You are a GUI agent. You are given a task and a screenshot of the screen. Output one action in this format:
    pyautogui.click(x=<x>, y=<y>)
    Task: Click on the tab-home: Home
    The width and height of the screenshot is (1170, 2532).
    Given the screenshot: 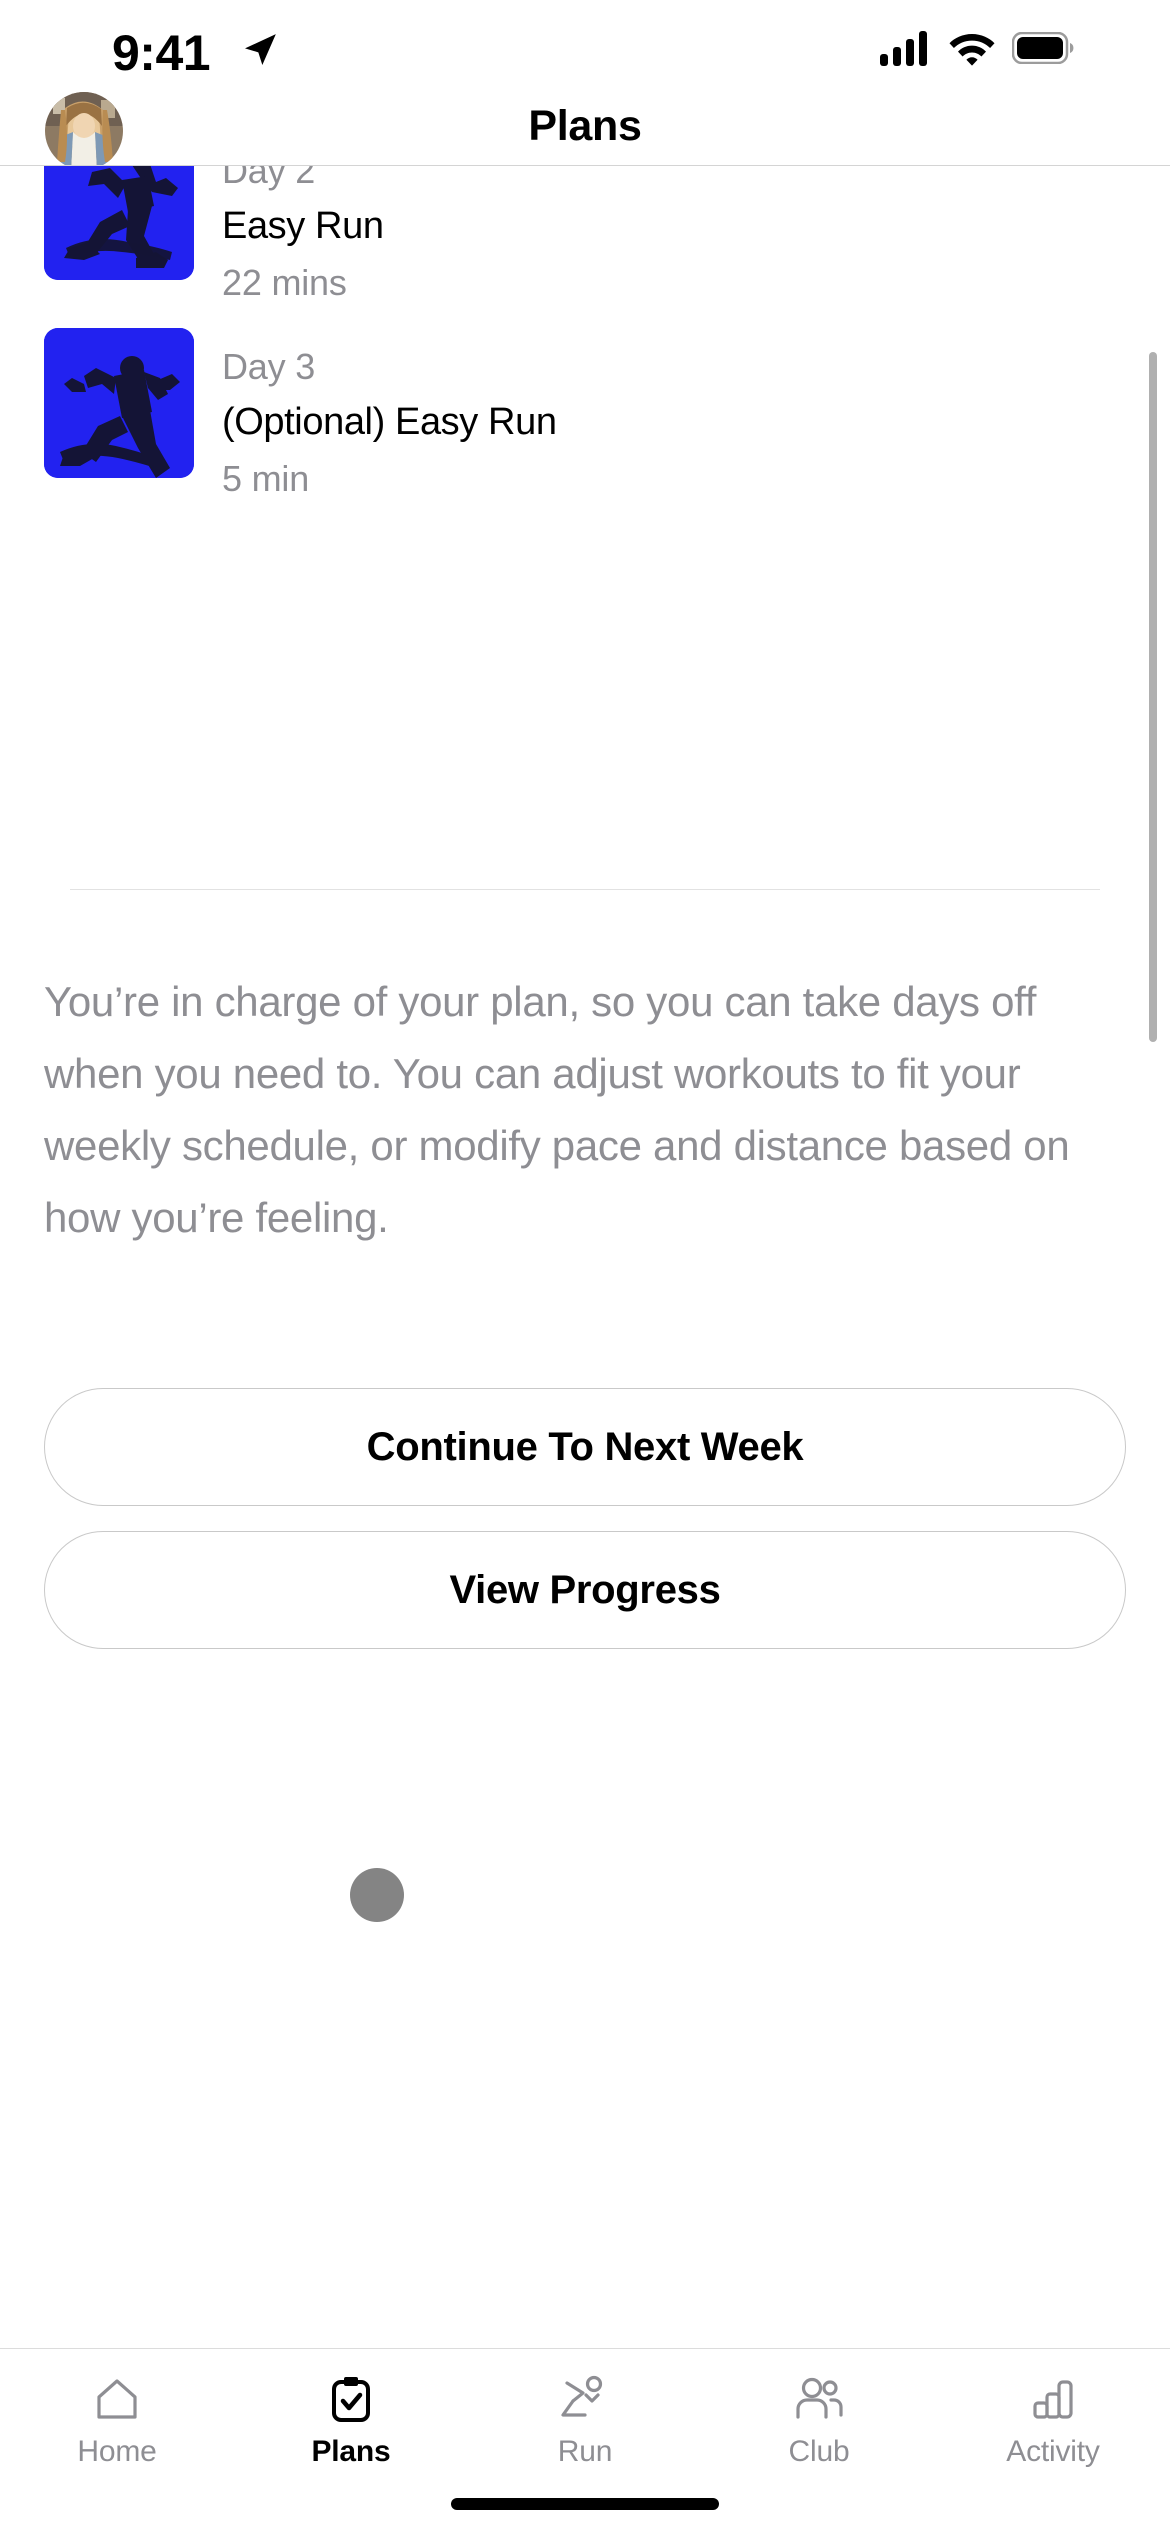 What is the action you would take?
    pyautogui.click(x=117, y=2423)
    